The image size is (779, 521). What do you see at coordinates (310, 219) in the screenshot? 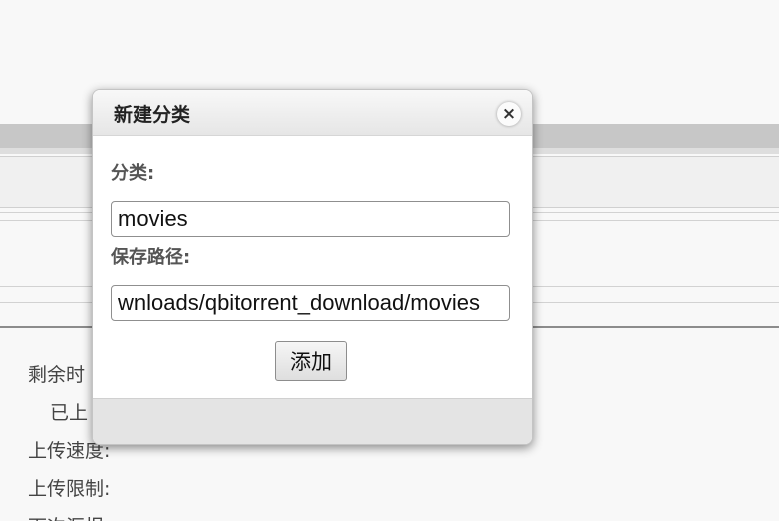
I see `category-input` at bounding box center [310, 219].